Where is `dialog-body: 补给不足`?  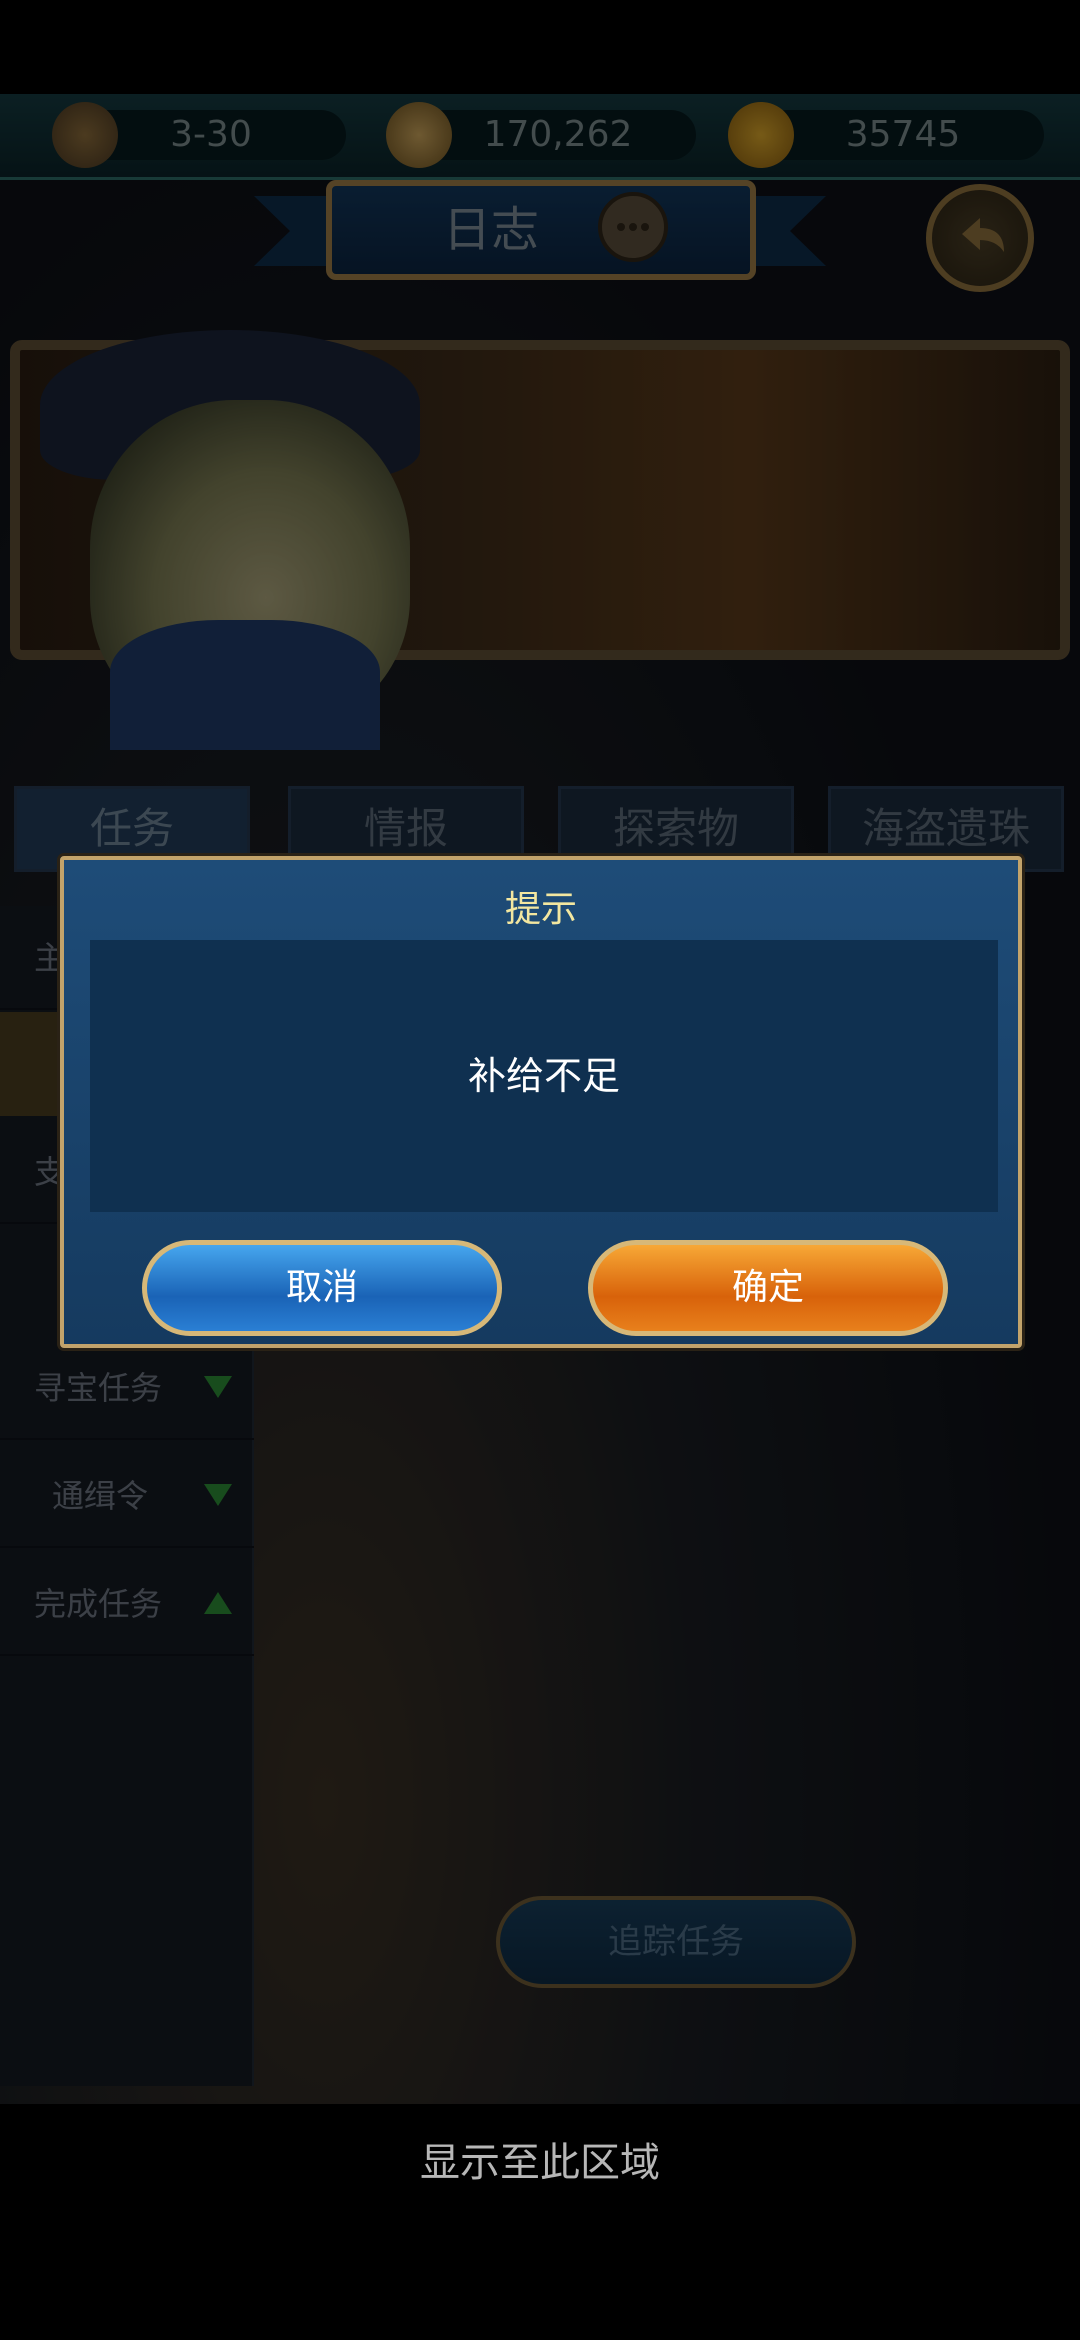 dialog-body: 补给不足 is located at coordinates (544, 1076).